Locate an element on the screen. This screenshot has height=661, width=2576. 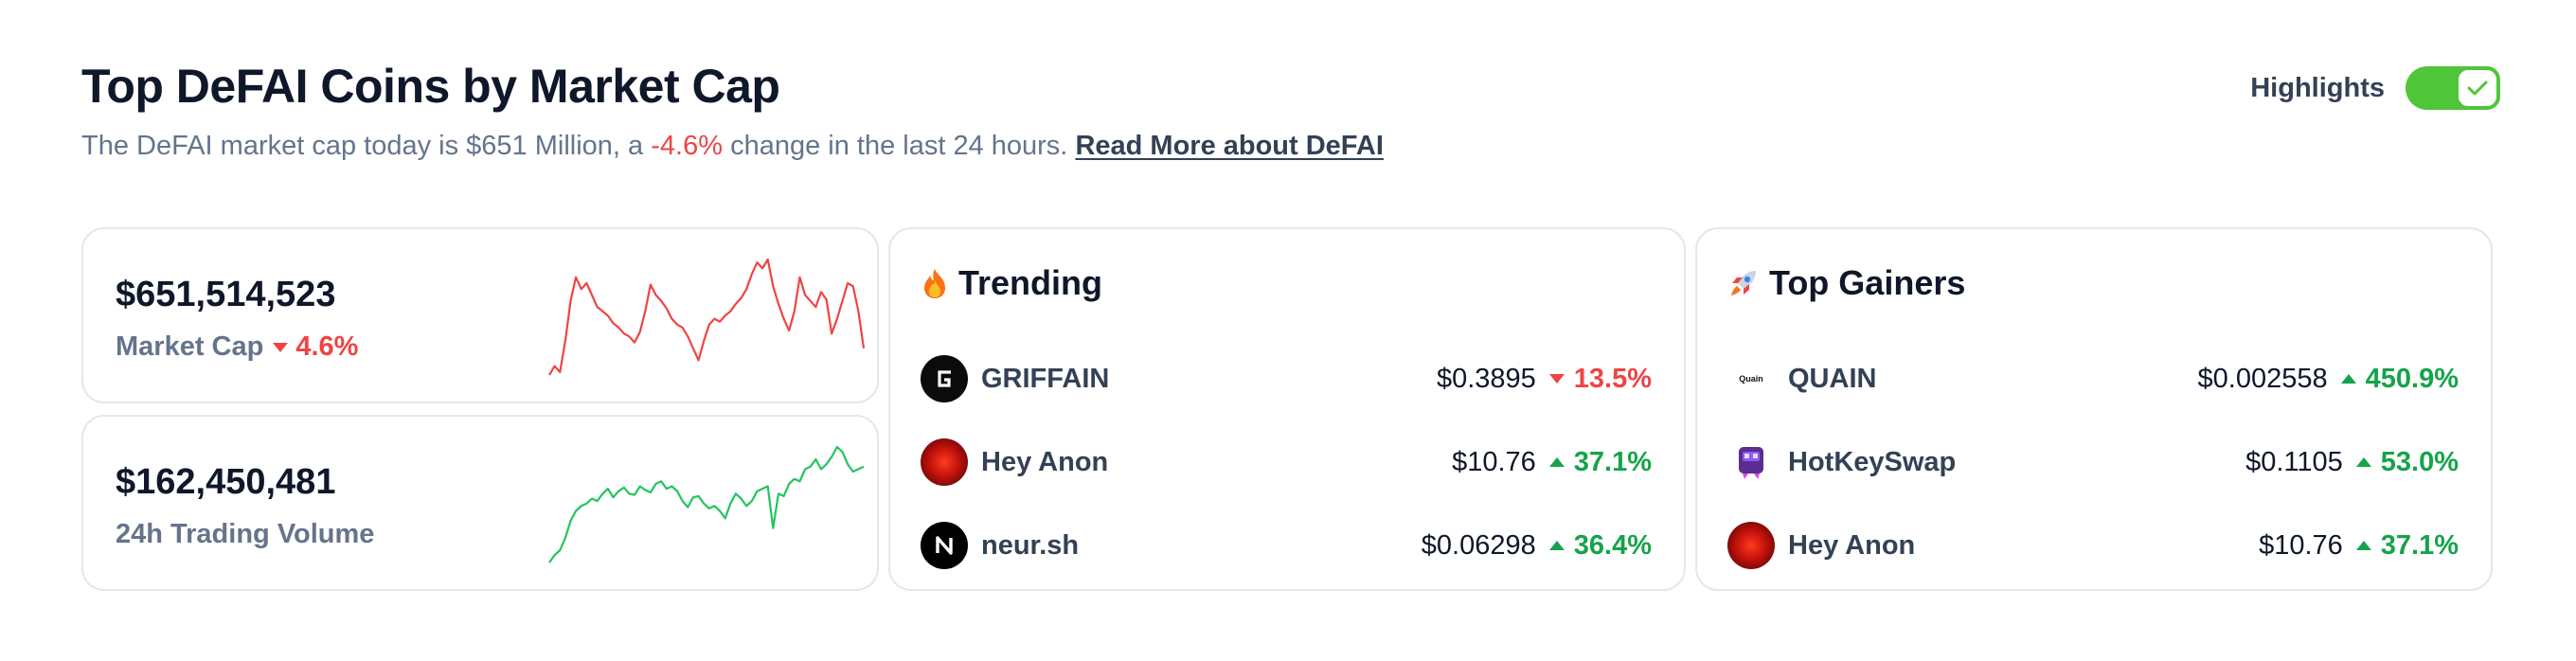
check-icon is located at coordinates (2477, 88).